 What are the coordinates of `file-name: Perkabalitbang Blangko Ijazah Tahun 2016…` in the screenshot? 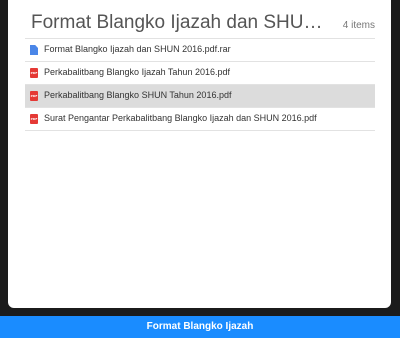 It's located at (137, 72).